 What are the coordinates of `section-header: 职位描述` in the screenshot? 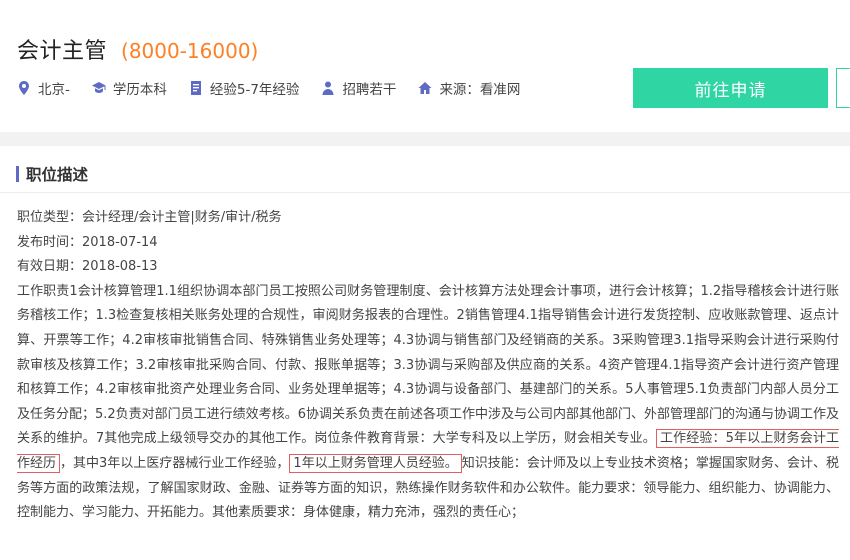 It's located at (52, 174).